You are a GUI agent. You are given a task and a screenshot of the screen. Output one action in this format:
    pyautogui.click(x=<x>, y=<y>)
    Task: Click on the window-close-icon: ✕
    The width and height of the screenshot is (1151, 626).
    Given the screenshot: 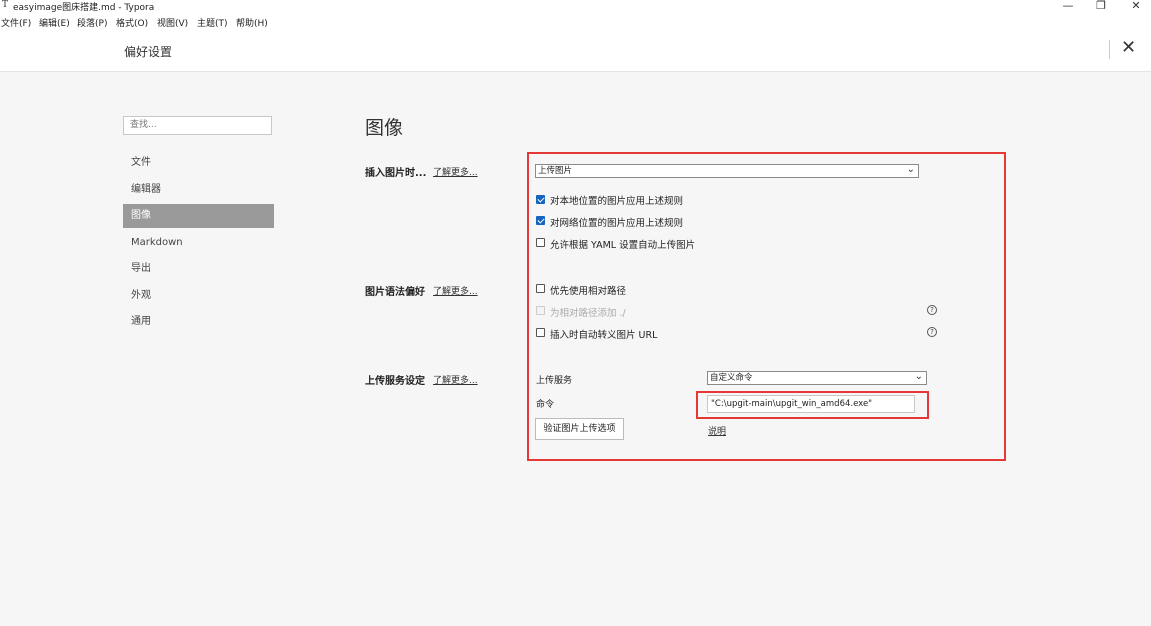 What is the action you would take?
    pyautogui.click(x=1136, y=6)
    